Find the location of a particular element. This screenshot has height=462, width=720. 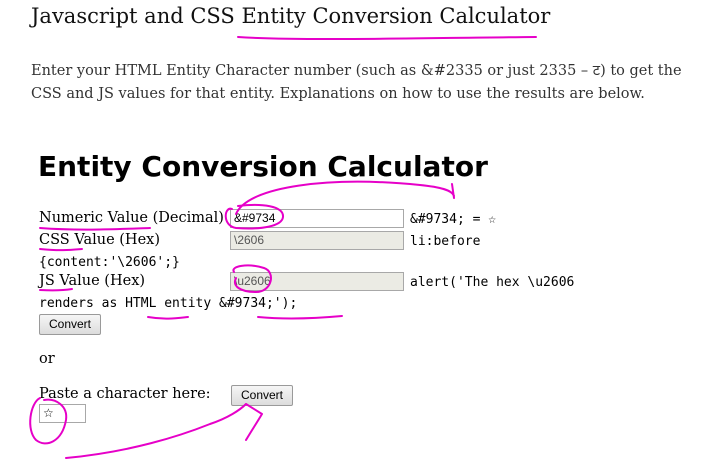

js-value-label: JS Value (Hex) is located at coordinates (92, 281).